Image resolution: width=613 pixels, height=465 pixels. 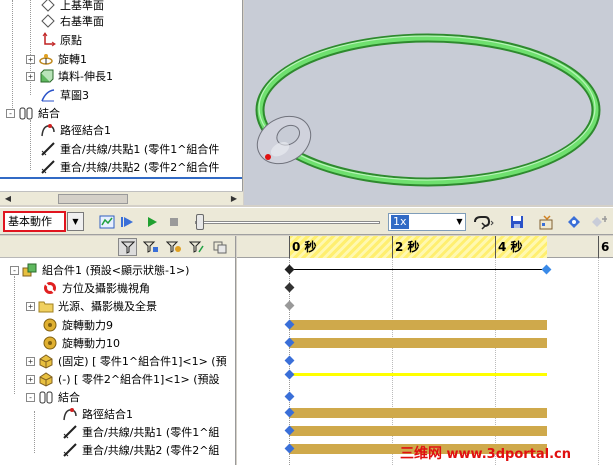 What do you see at coordinates (129, 149) in the screenshot?
I see `tree-item-coincident1: 重合/共線/共點1 (零件1^組合件` at bounding box center [129, 149].